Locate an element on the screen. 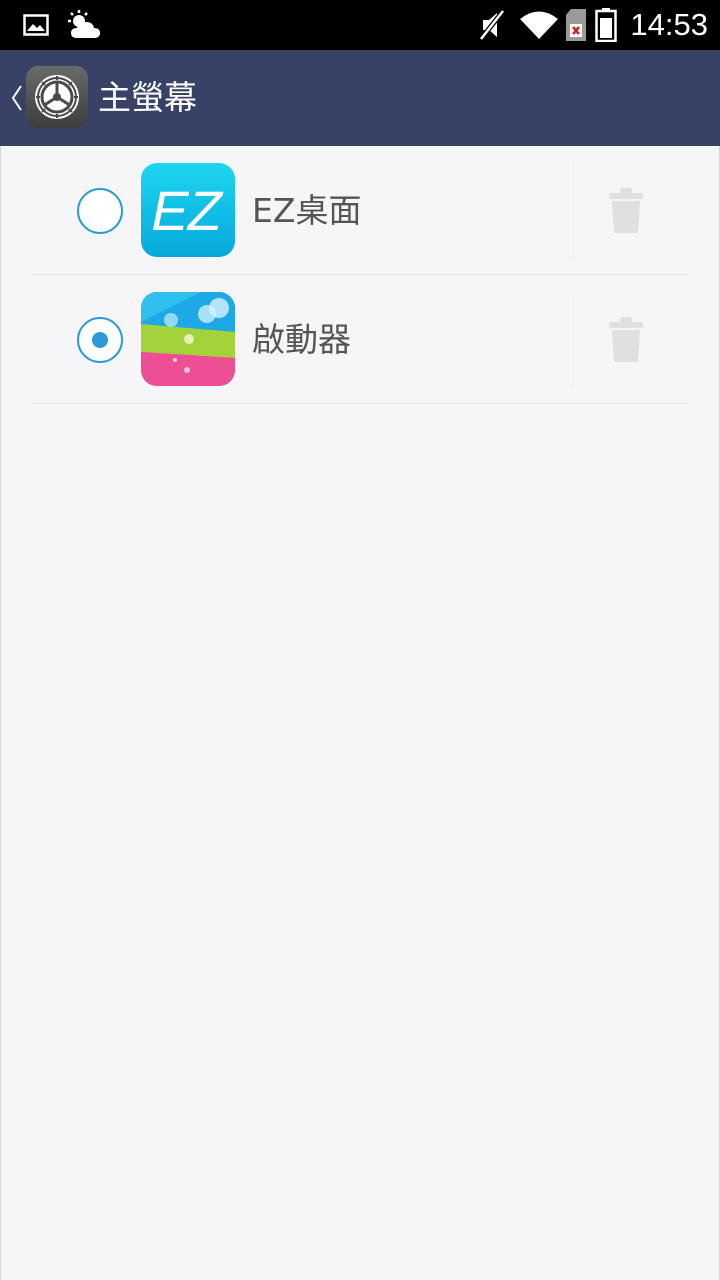  launcher-label: 啟動器 is located at coordinates (301, 339).